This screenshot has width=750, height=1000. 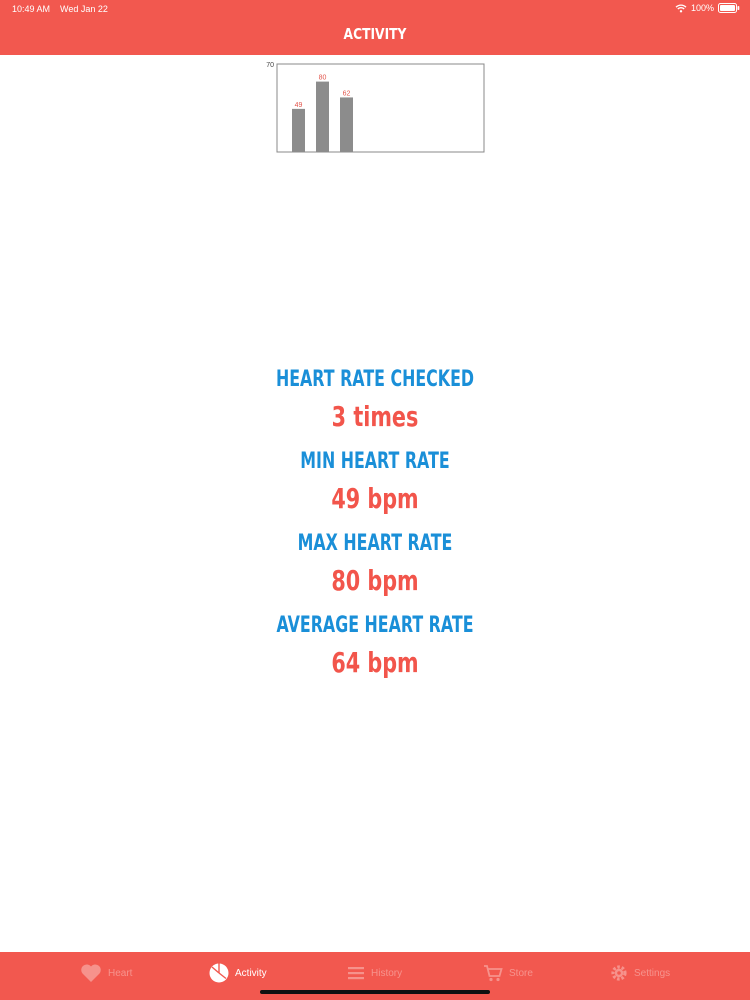 I want to click on header-bar: 10:49 AM Wed Jan 22 100% ACTIVITY, so click(x=375, y=27).